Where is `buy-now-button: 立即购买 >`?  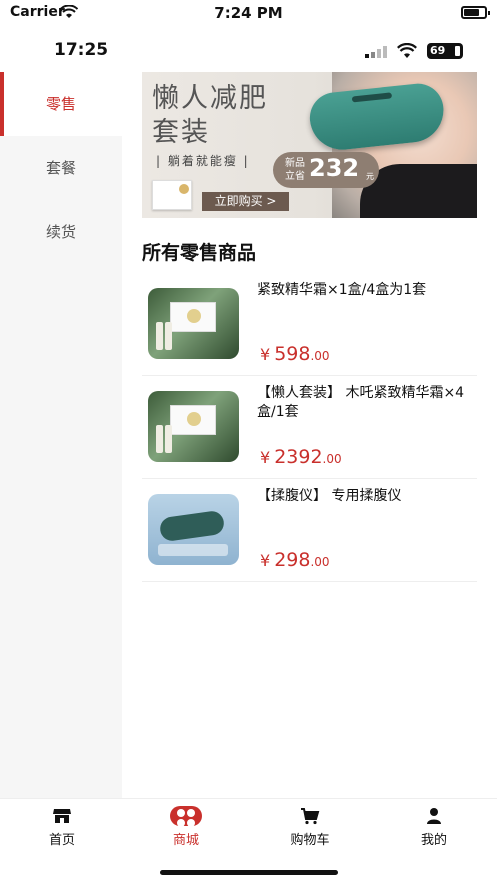 buy-now-button: 立即购买 > is located at coordinates (245, 201).